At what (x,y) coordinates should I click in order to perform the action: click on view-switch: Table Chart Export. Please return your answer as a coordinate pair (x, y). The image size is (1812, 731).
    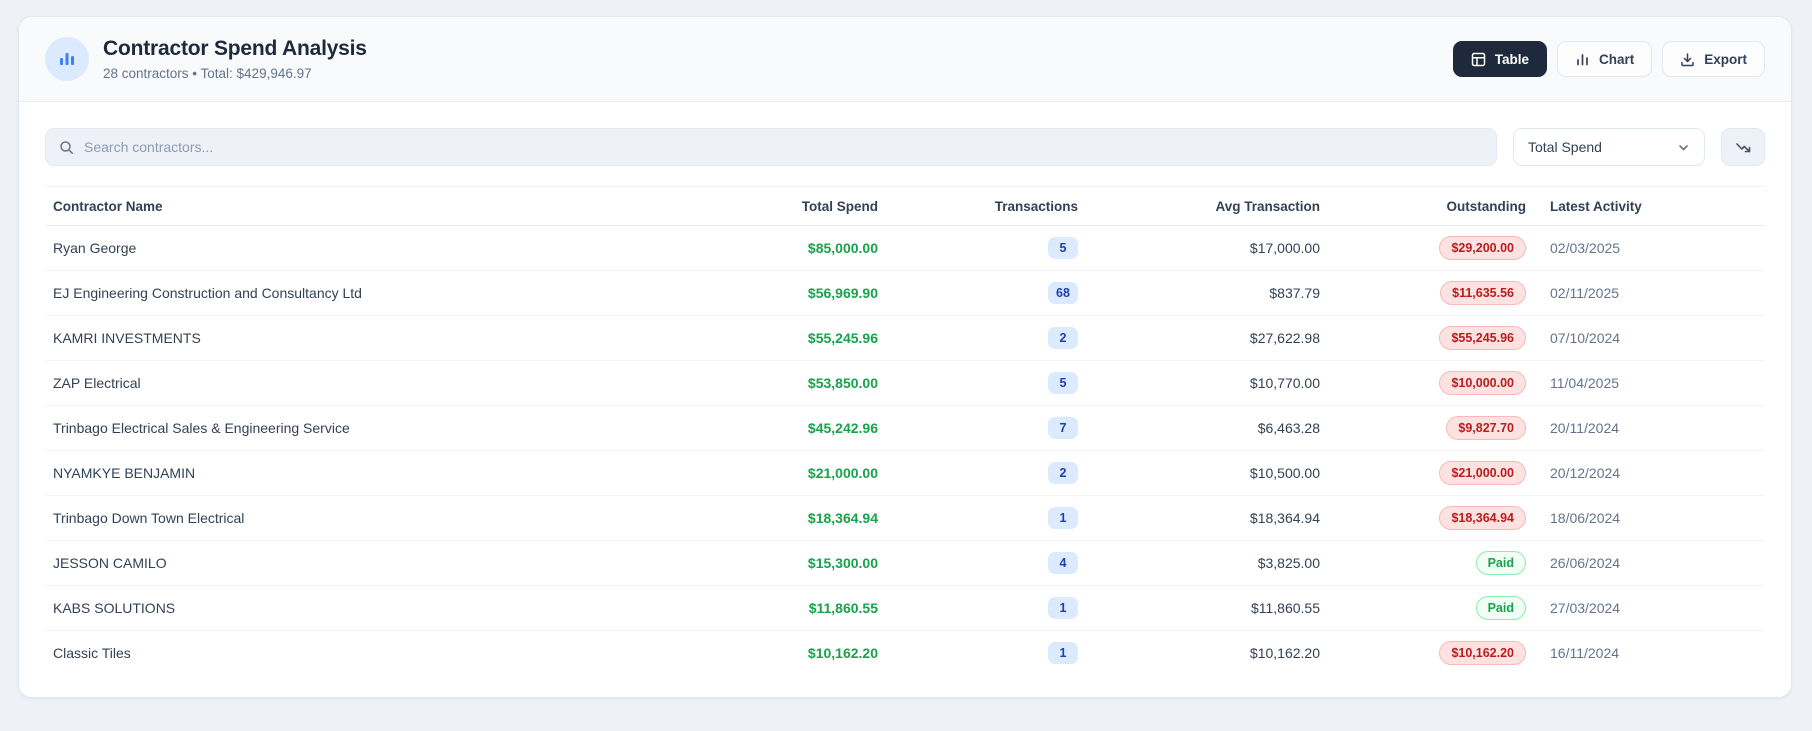
    Looking at the image, I should click on (1608, 59).